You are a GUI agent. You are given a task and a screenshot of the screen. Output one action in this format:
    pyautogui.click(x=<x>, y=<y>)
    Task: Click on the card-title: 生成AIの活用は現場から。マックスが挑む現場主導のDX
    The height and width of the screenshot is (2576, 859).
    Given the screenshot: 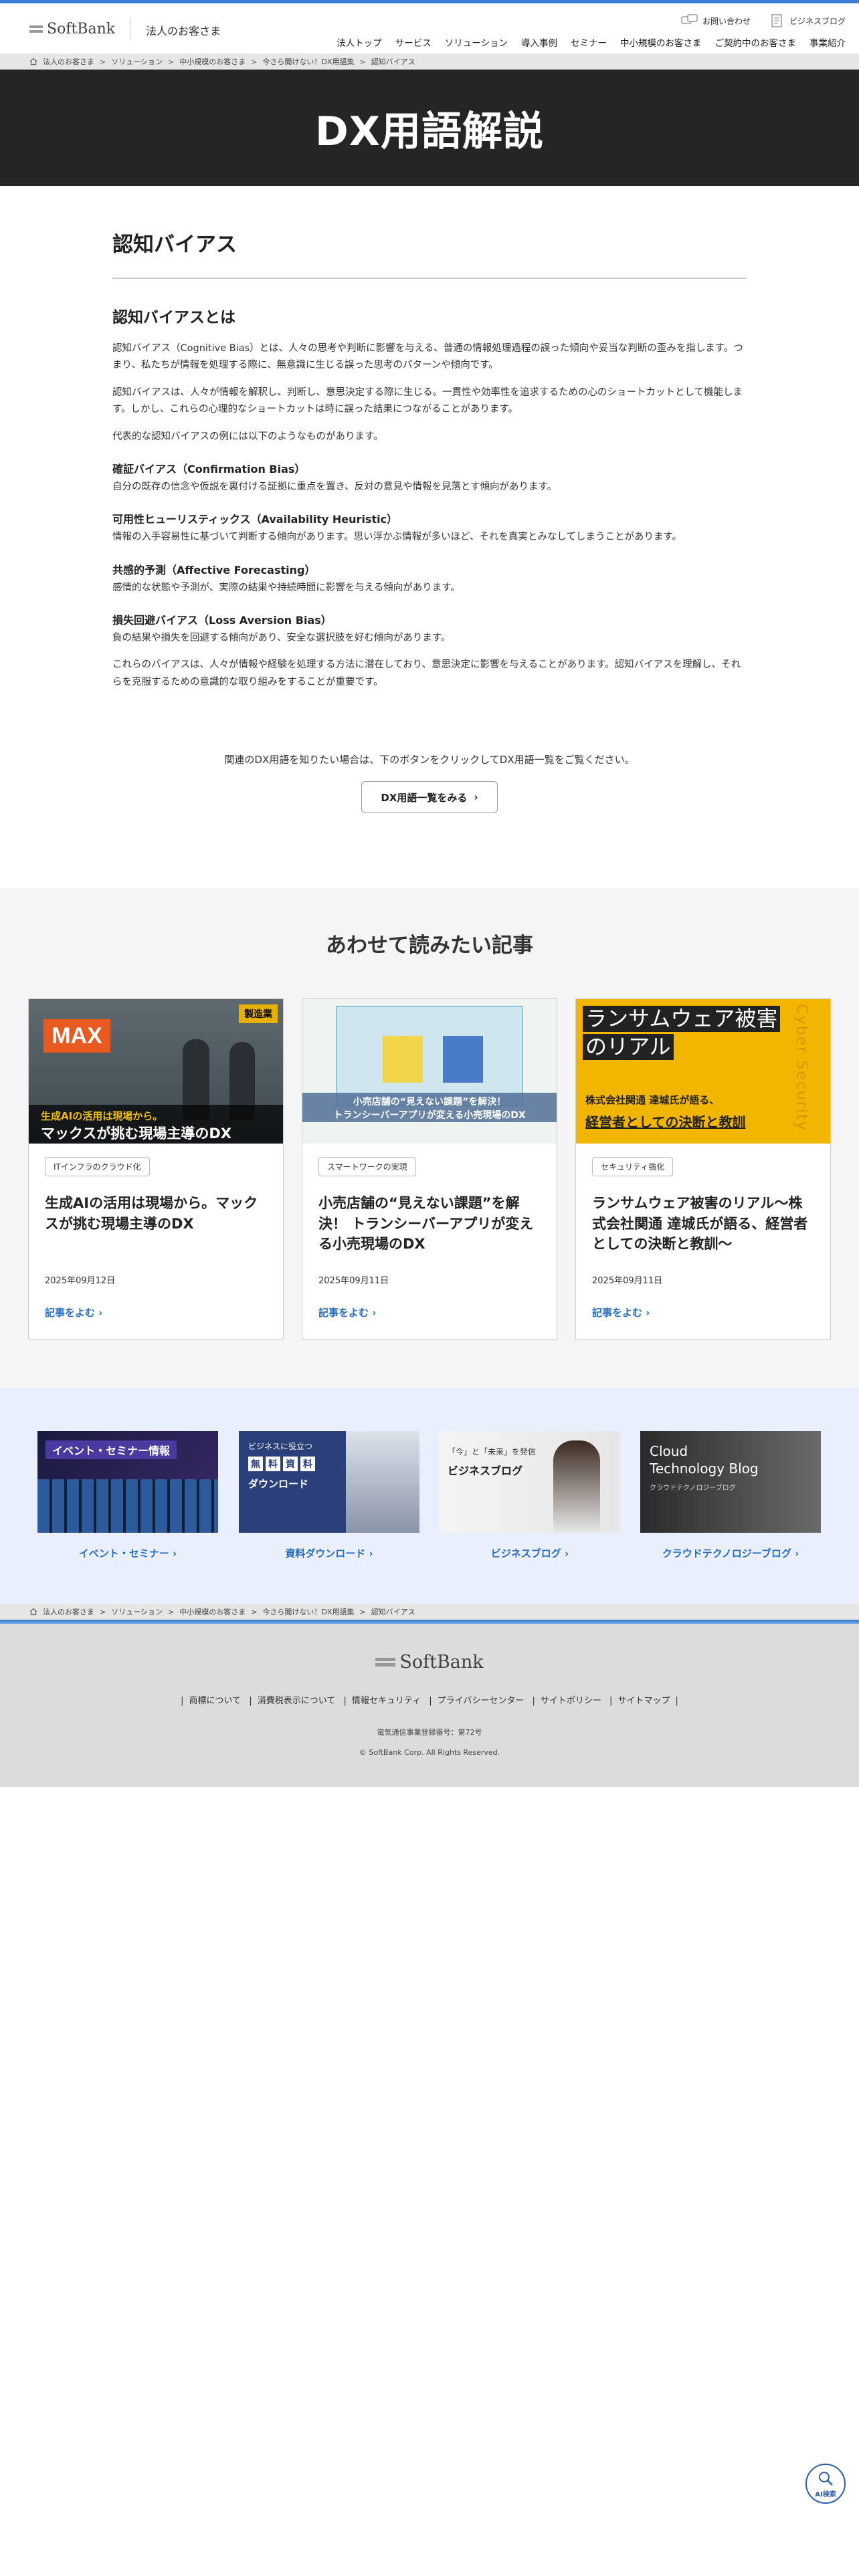 What is the action you would take?
    pyautogui.click(x=151, y=1213)
    